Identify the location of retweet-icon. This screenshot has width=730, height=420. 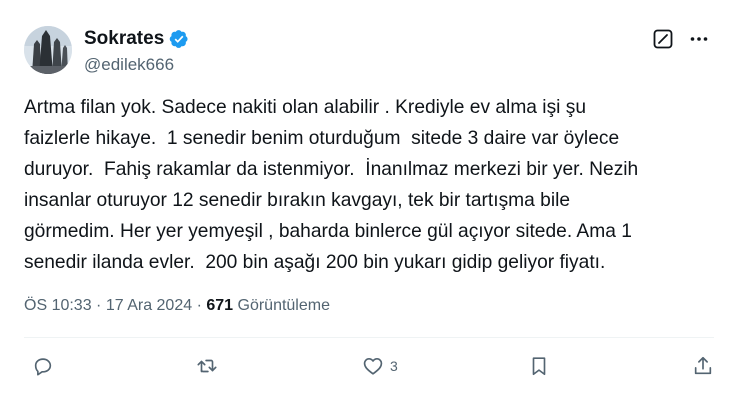
(207, 366).